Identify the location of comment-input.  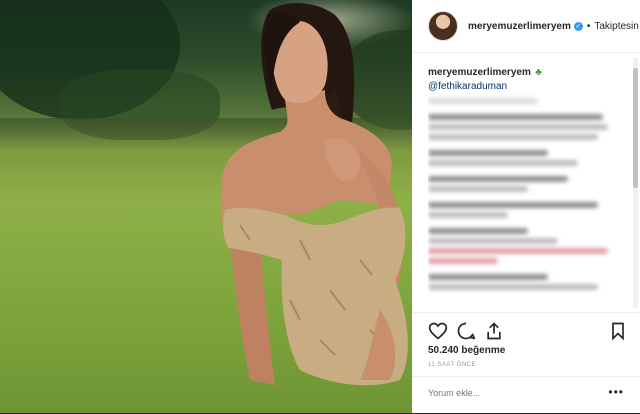
(508, 393).